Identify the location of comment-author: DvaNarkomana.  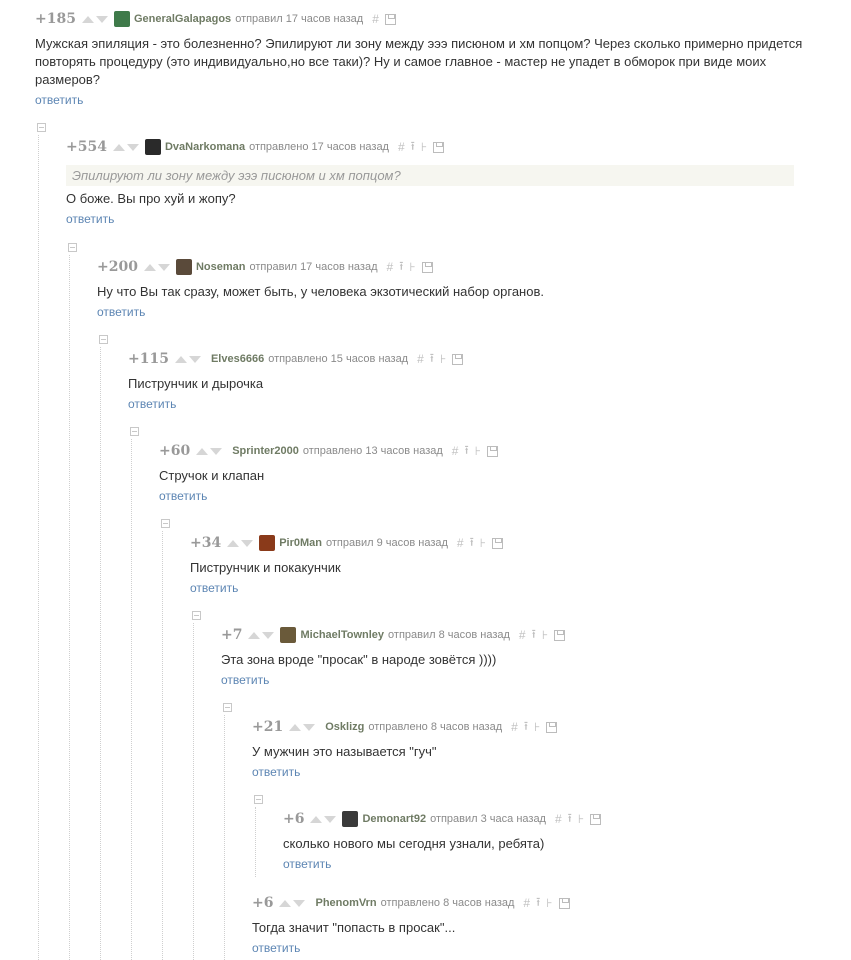
(205, 147).